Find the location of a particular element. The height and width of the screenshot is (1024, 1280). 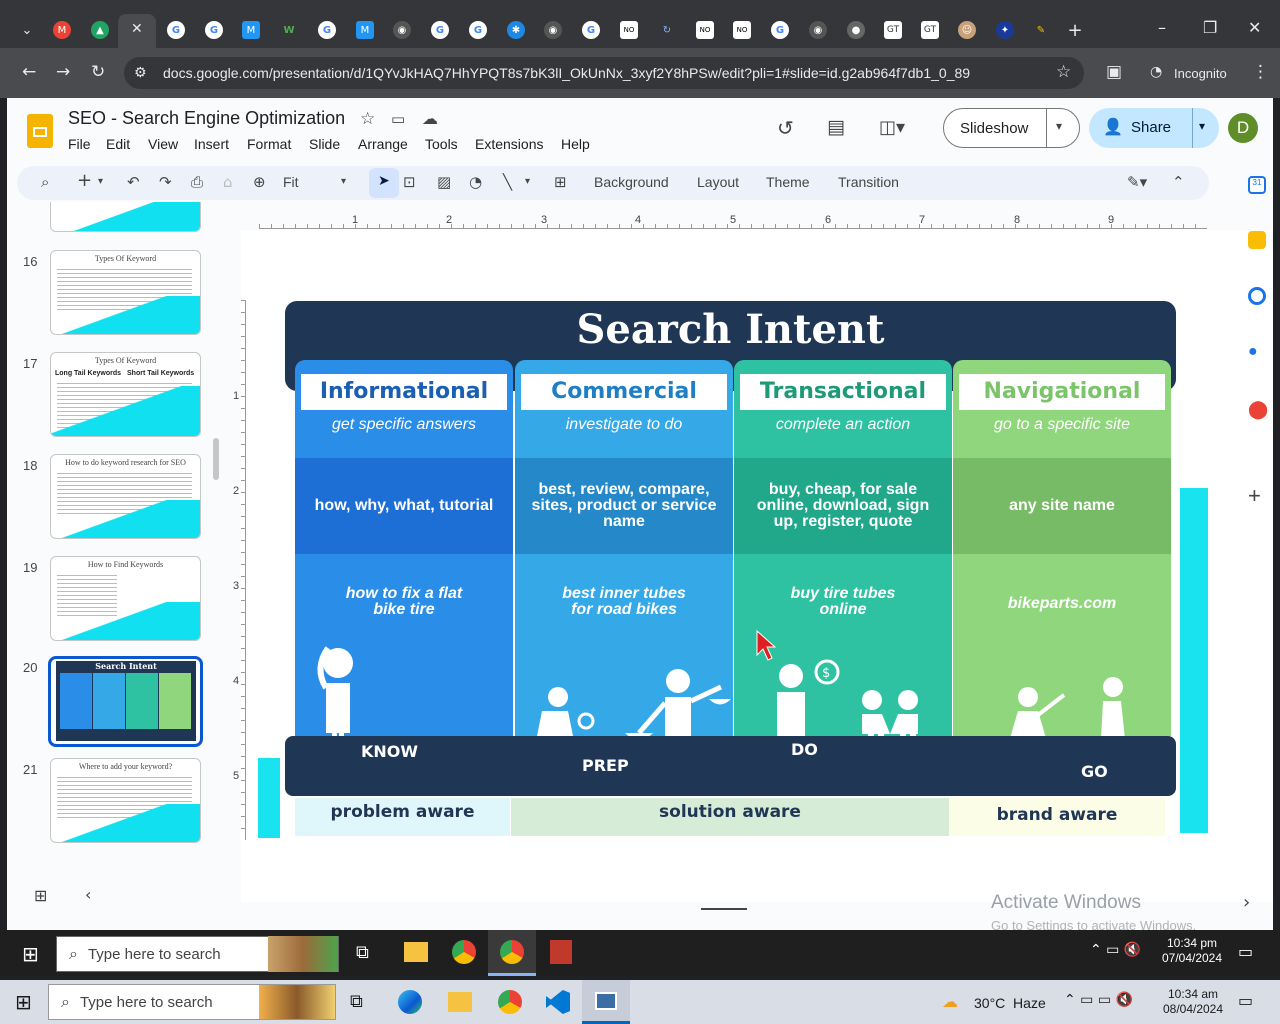

notifications-icon: ▭ is located at coordinates (1245, 951).